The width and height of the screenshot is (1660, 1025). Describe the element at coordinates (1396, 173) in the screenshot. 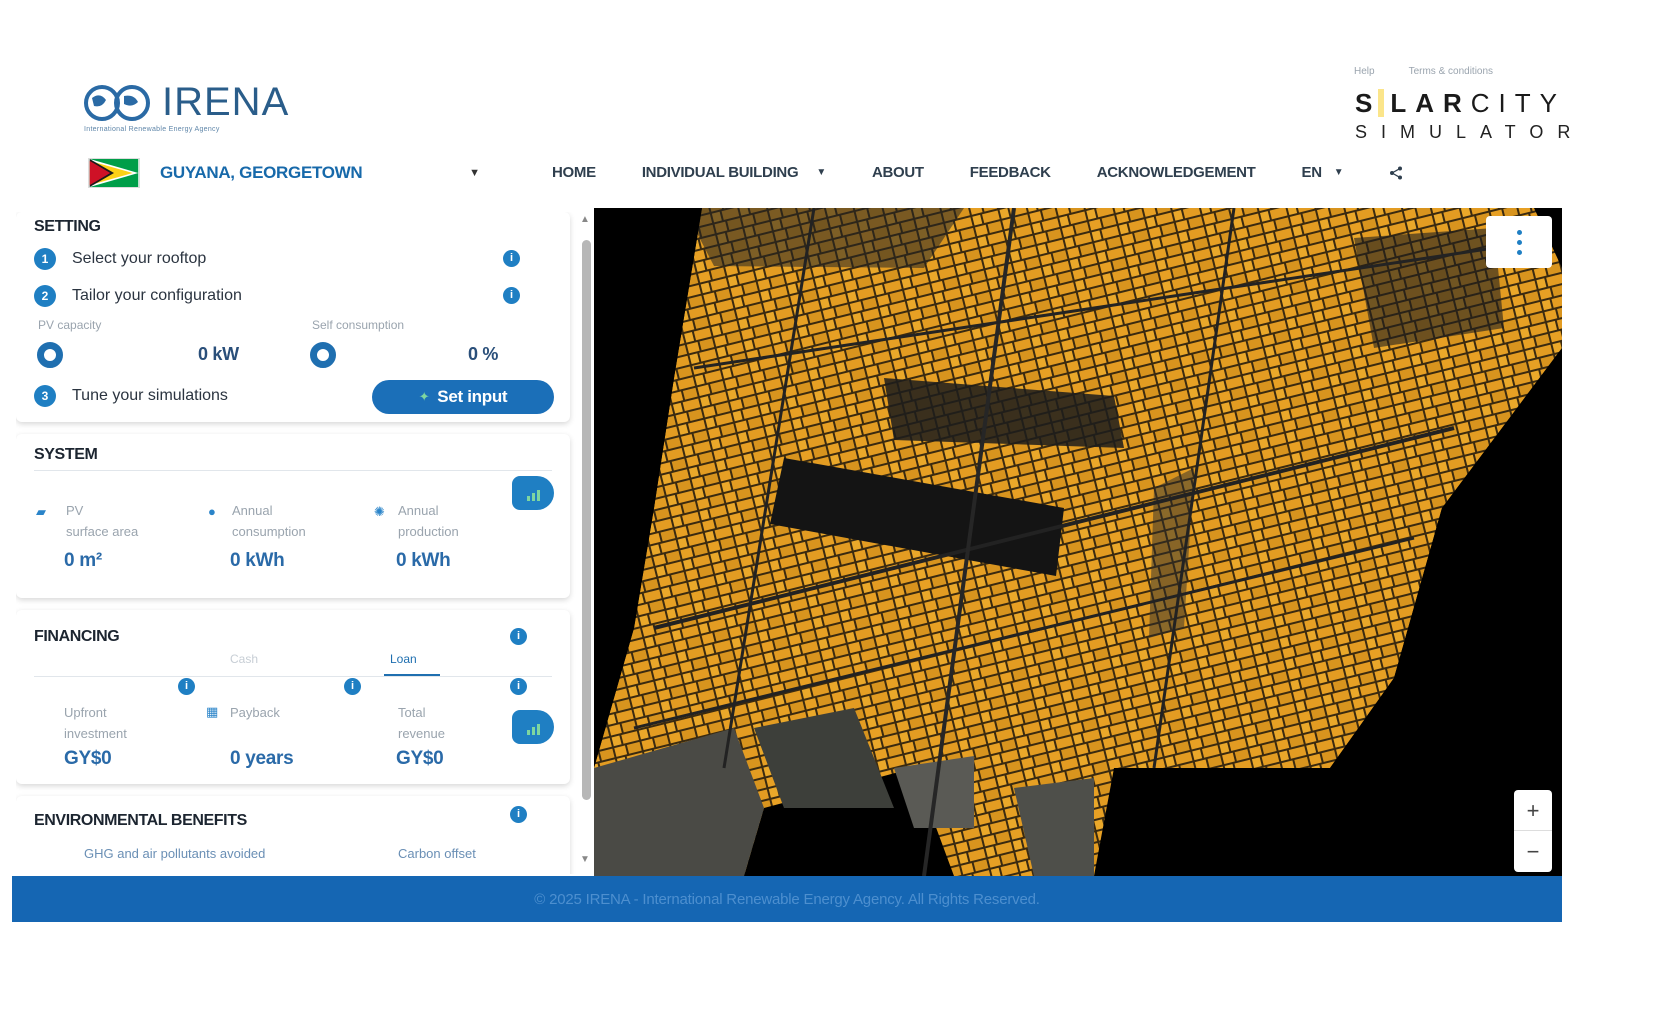

I see `share-icon` at that location.